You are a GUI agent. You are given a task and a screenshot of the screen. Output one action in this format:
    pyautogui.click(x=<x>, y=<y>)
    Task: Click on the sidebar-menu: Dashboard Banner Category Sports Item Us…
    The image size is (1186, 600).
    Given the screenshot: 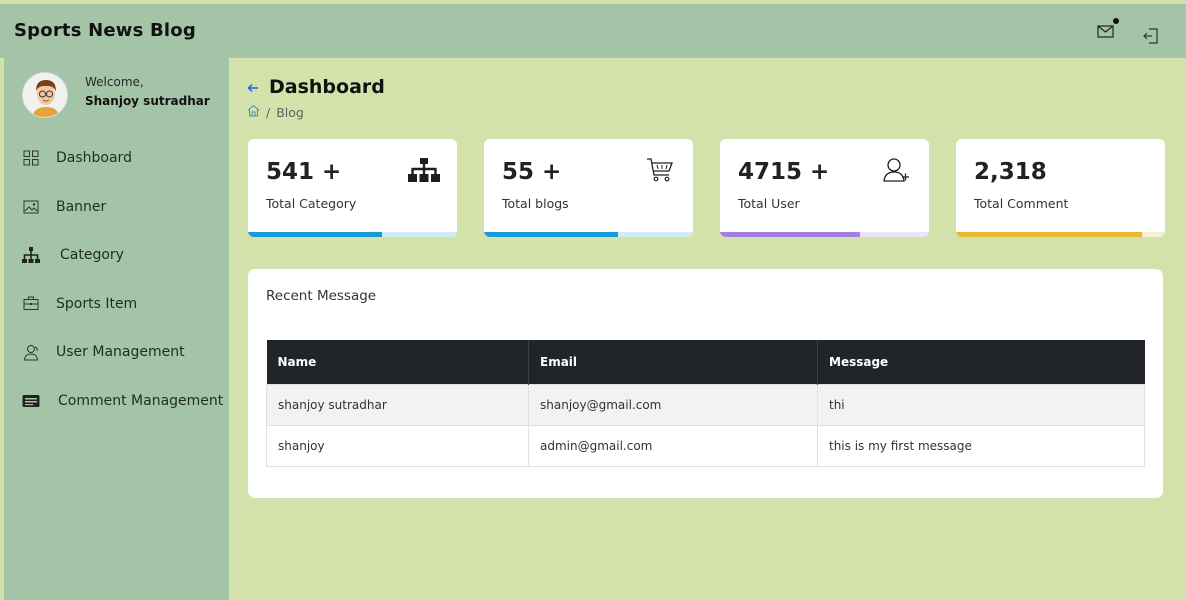 What is the action you would take?
    pyautogui.click(x=116, y=279)
    